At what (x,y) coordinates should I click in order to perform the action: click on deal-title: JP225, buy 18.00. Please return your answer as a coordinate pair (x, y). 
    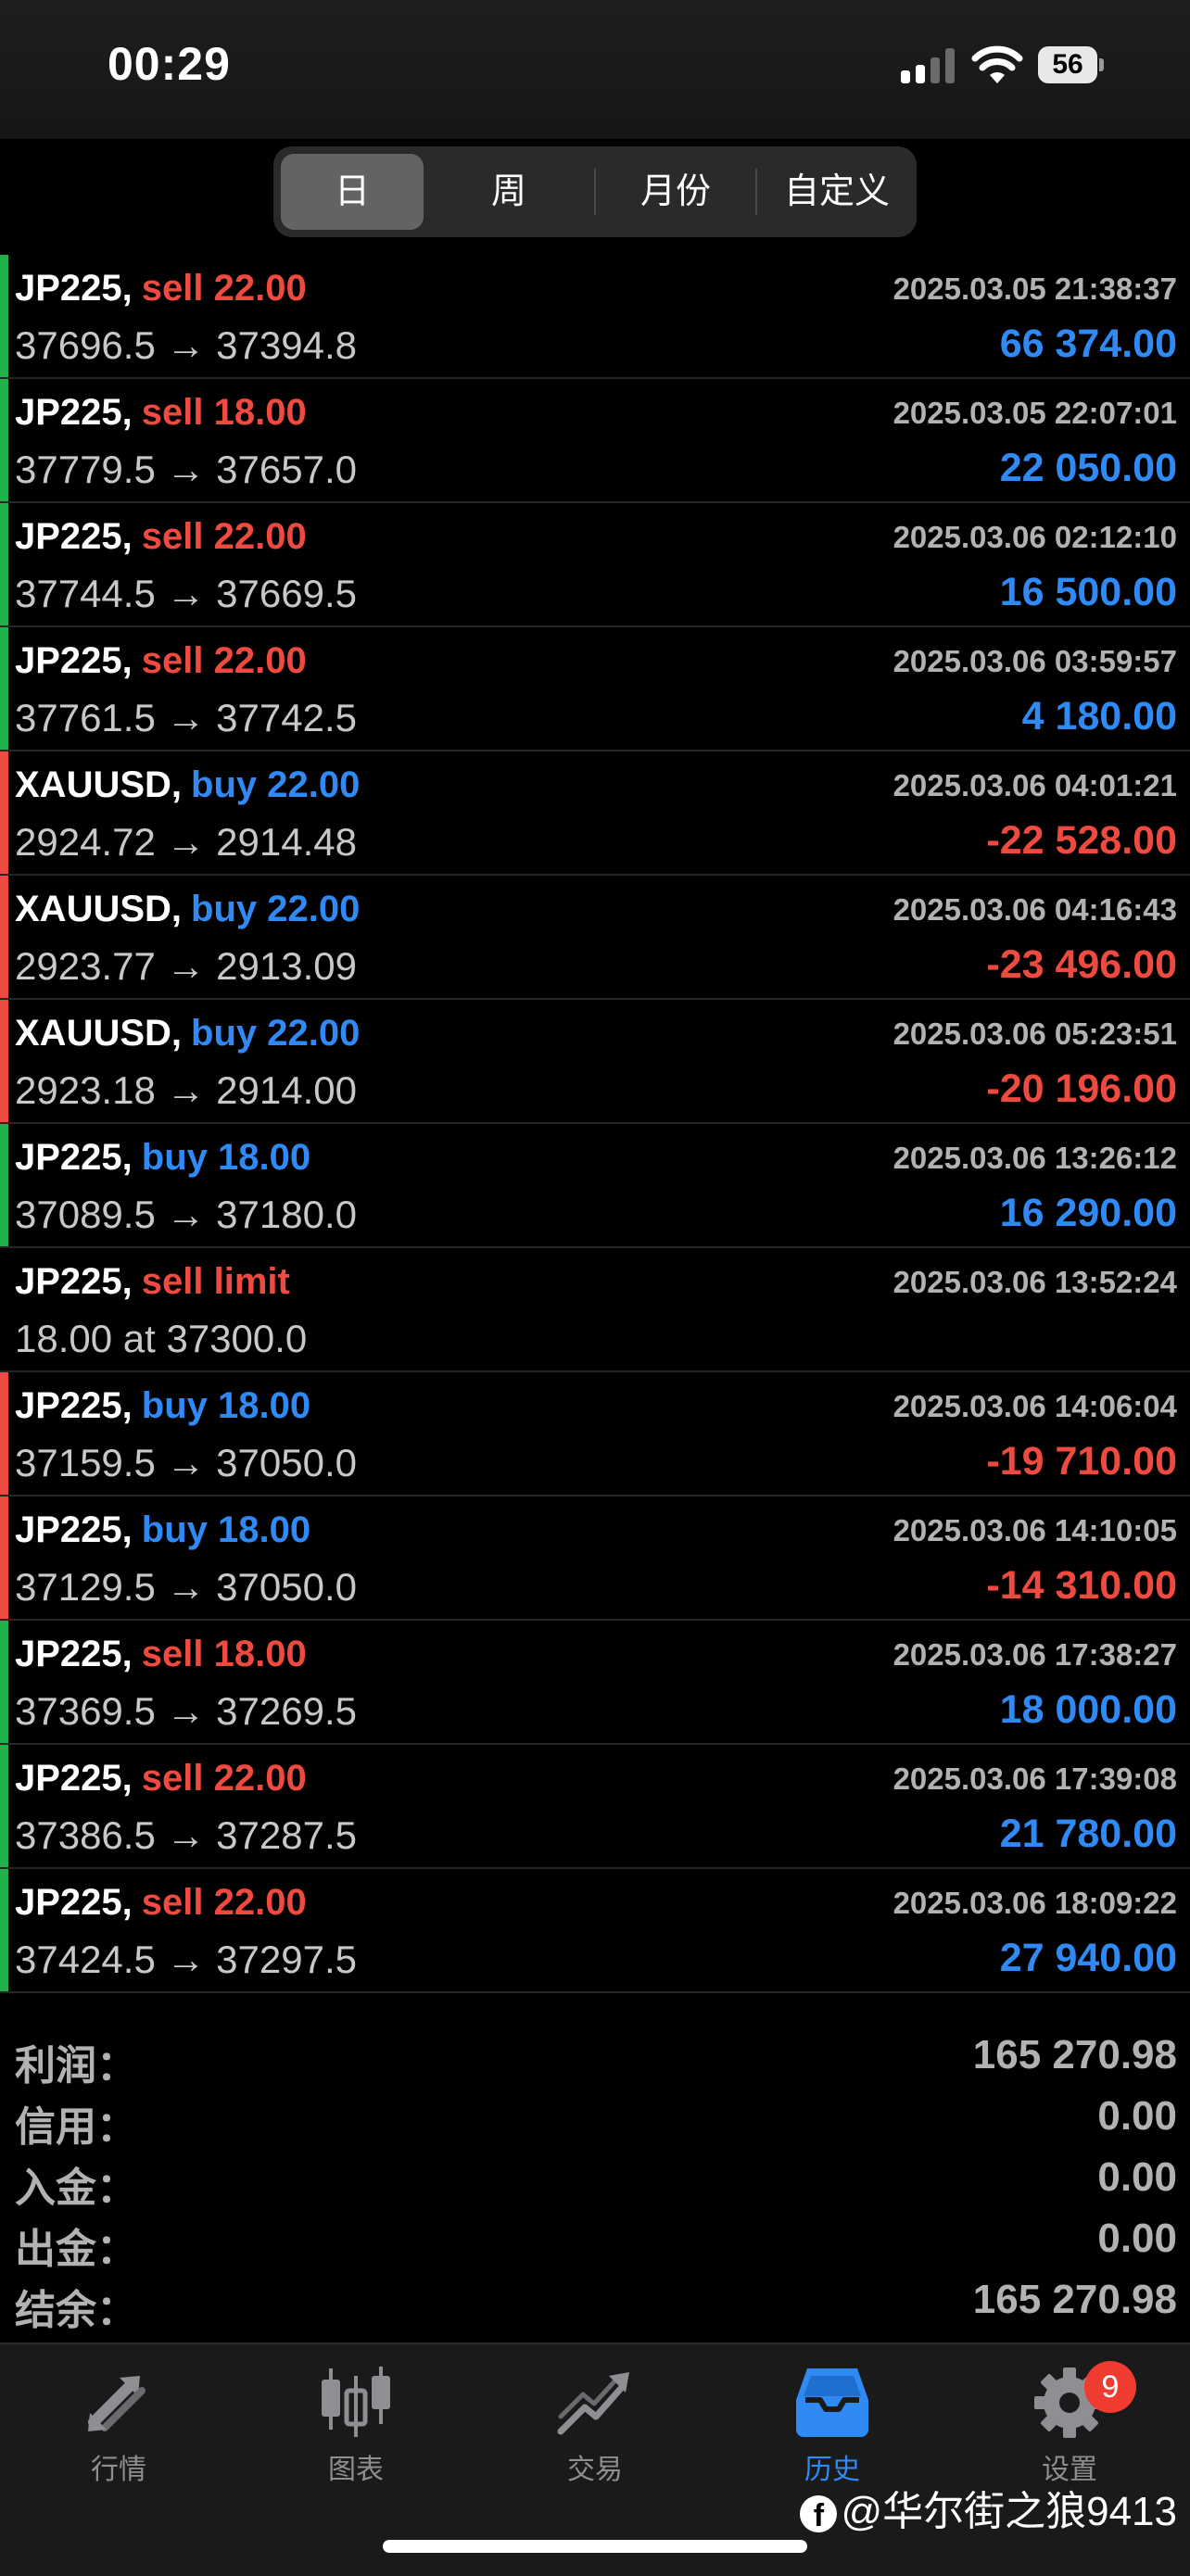
    Looking at the image, I should click on (162, 1406).